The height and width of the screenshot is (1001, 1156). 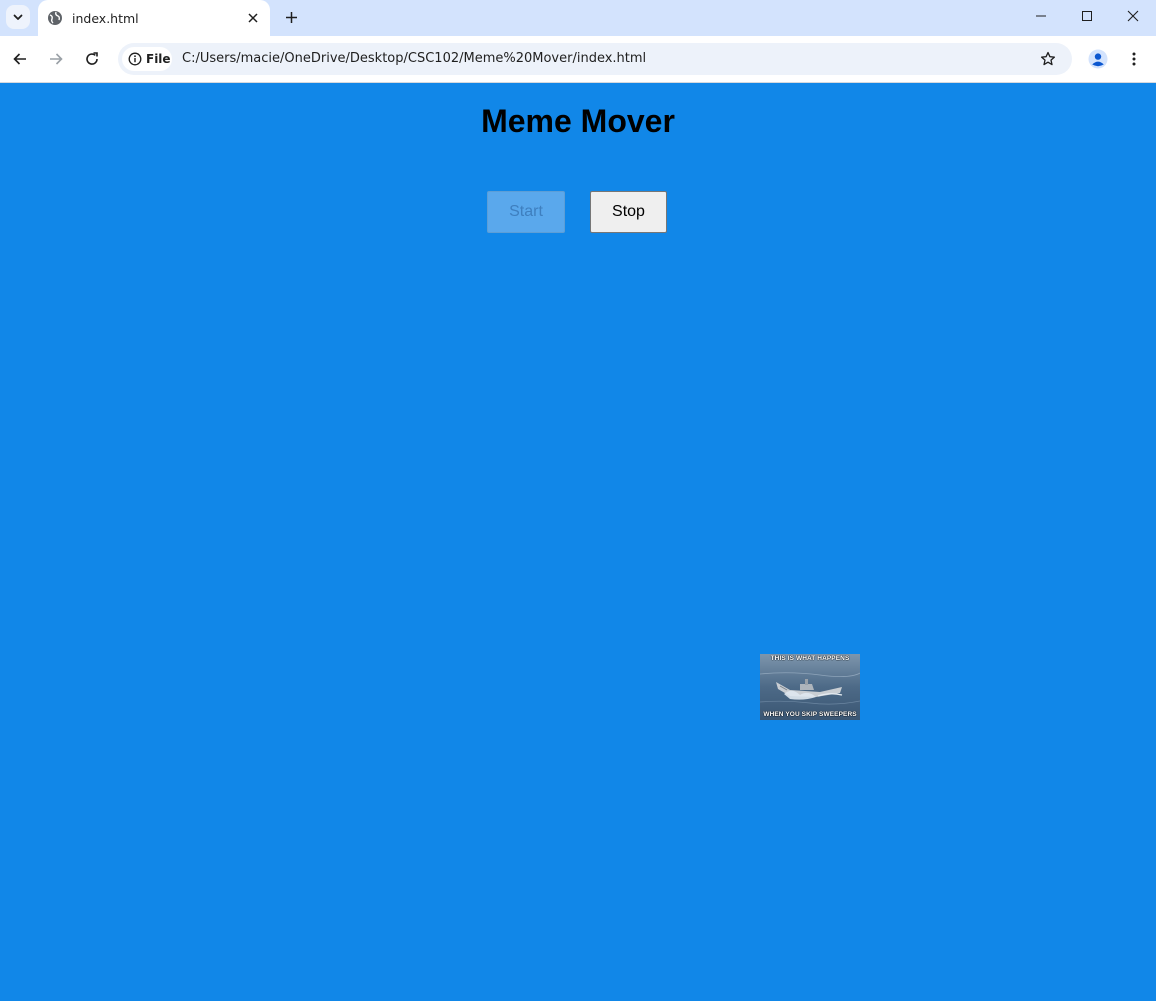 I want to click on minimize-button, so click(x=1041, y=16).